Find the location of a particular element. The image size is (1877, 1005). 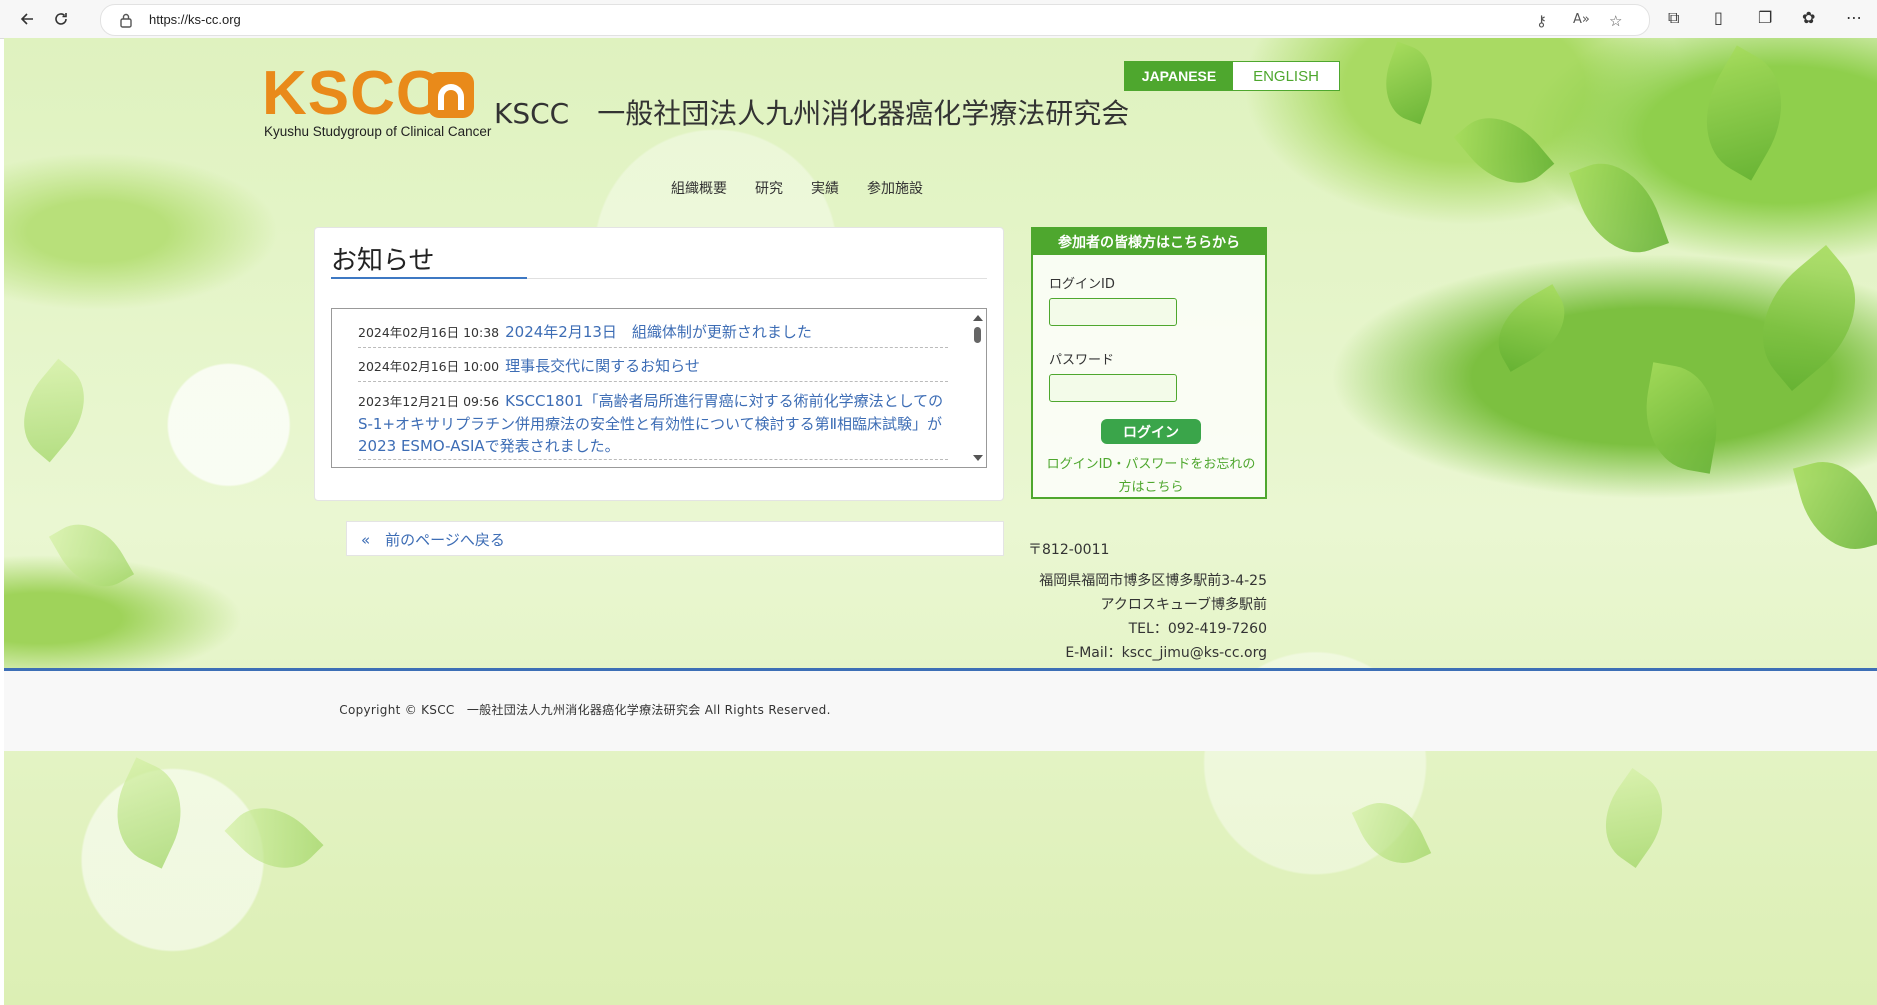

password-label: パスワード is located at coordinates (1082, 360).